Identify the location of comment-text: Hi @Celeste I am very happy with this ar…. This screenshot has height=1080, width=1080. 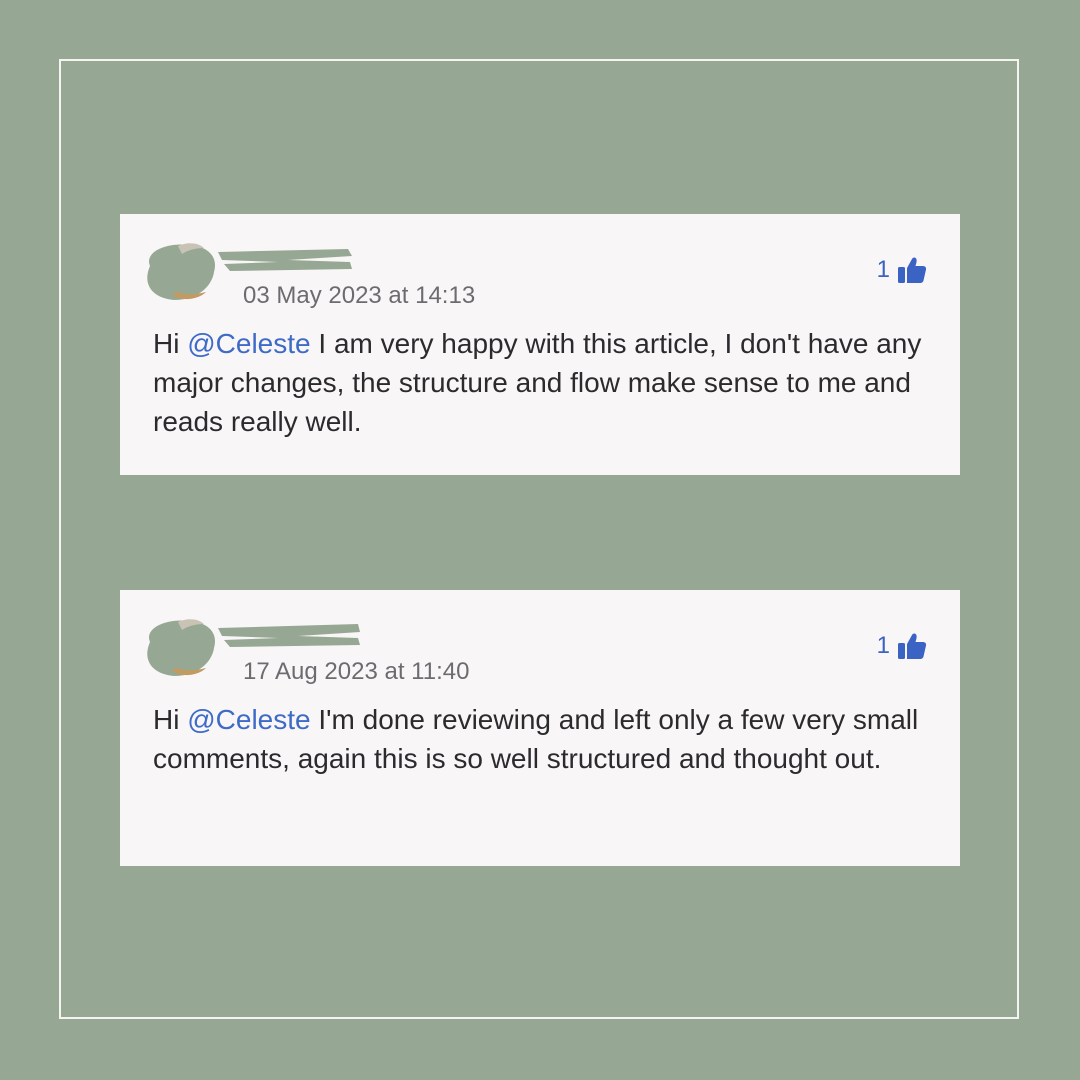
(542, 382).